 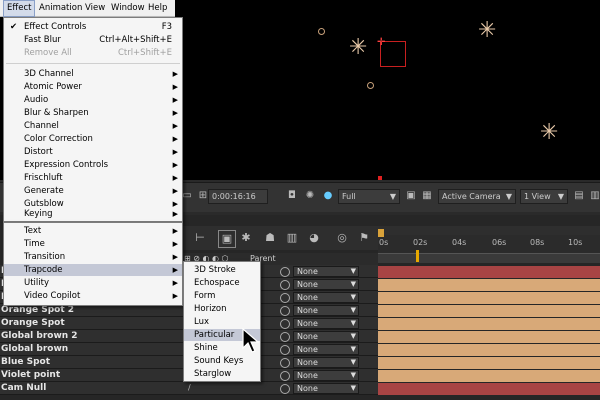 I want to click on layer-name: Global brown 2, so click(x=39, y=336).